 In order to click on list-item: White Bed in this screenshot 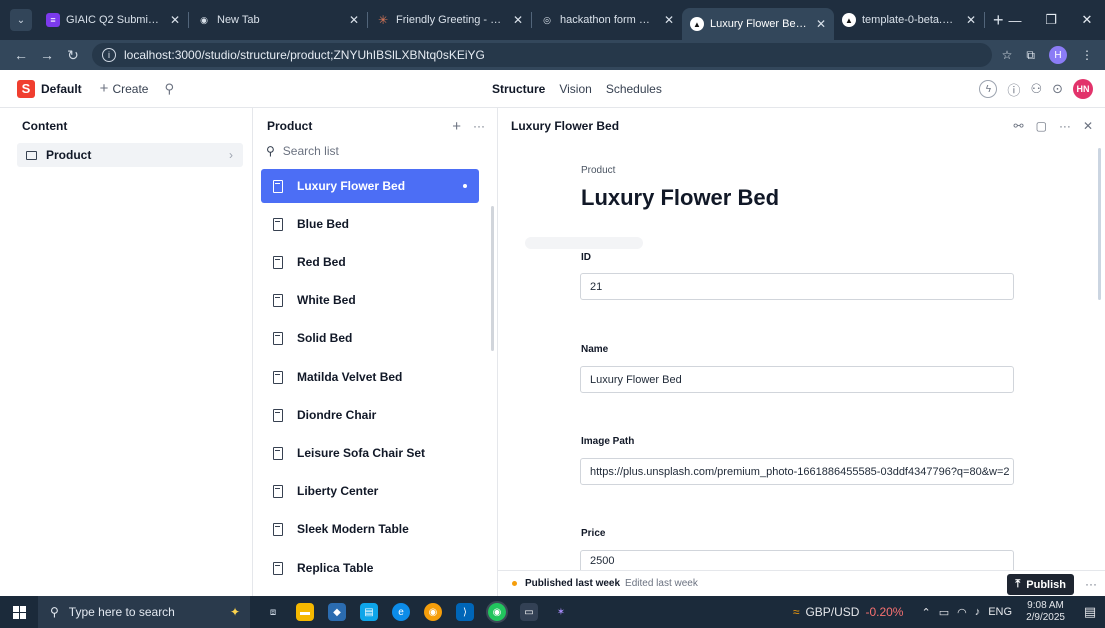, I will do `click(370, 300)`.